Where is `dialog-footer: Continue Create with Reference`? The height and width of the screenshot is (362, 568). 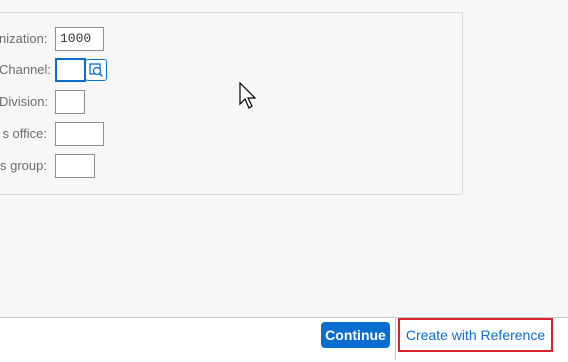 dialog-footer: Continue Create with Reference is located at coordinates (284, 339).